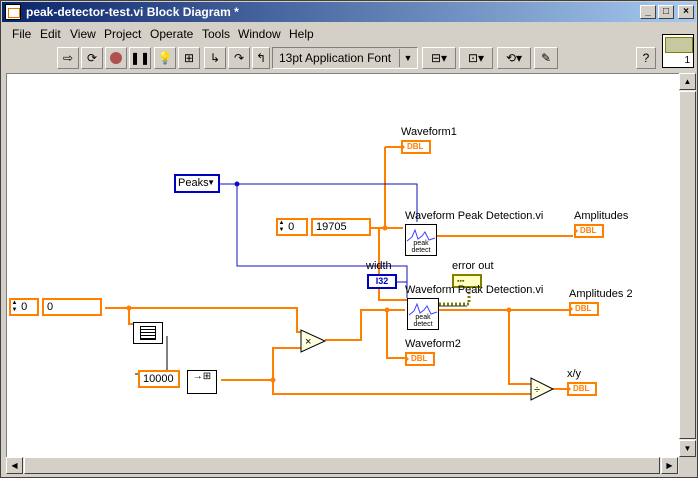  What do you see at coordinates (50, 34) in the screenshot?
I see `menu-edit: Edit` at bounding box center [50, 34].